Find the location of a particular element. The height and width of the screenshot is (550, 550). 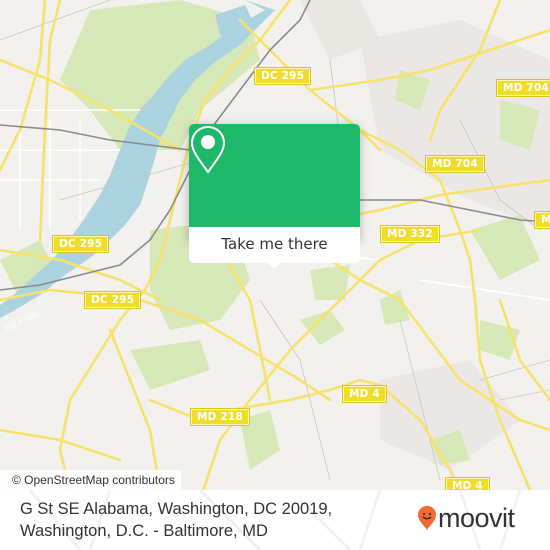

popup-header is located at coordinates (274, 175).